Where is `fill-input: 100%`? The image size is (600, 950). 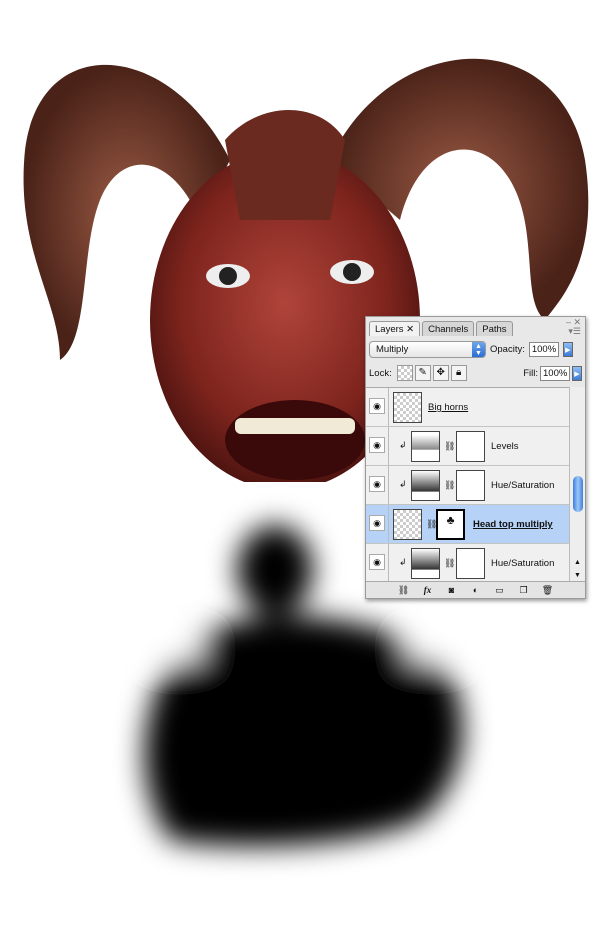 fill-input: 100% is located at coordinates (555, 373).